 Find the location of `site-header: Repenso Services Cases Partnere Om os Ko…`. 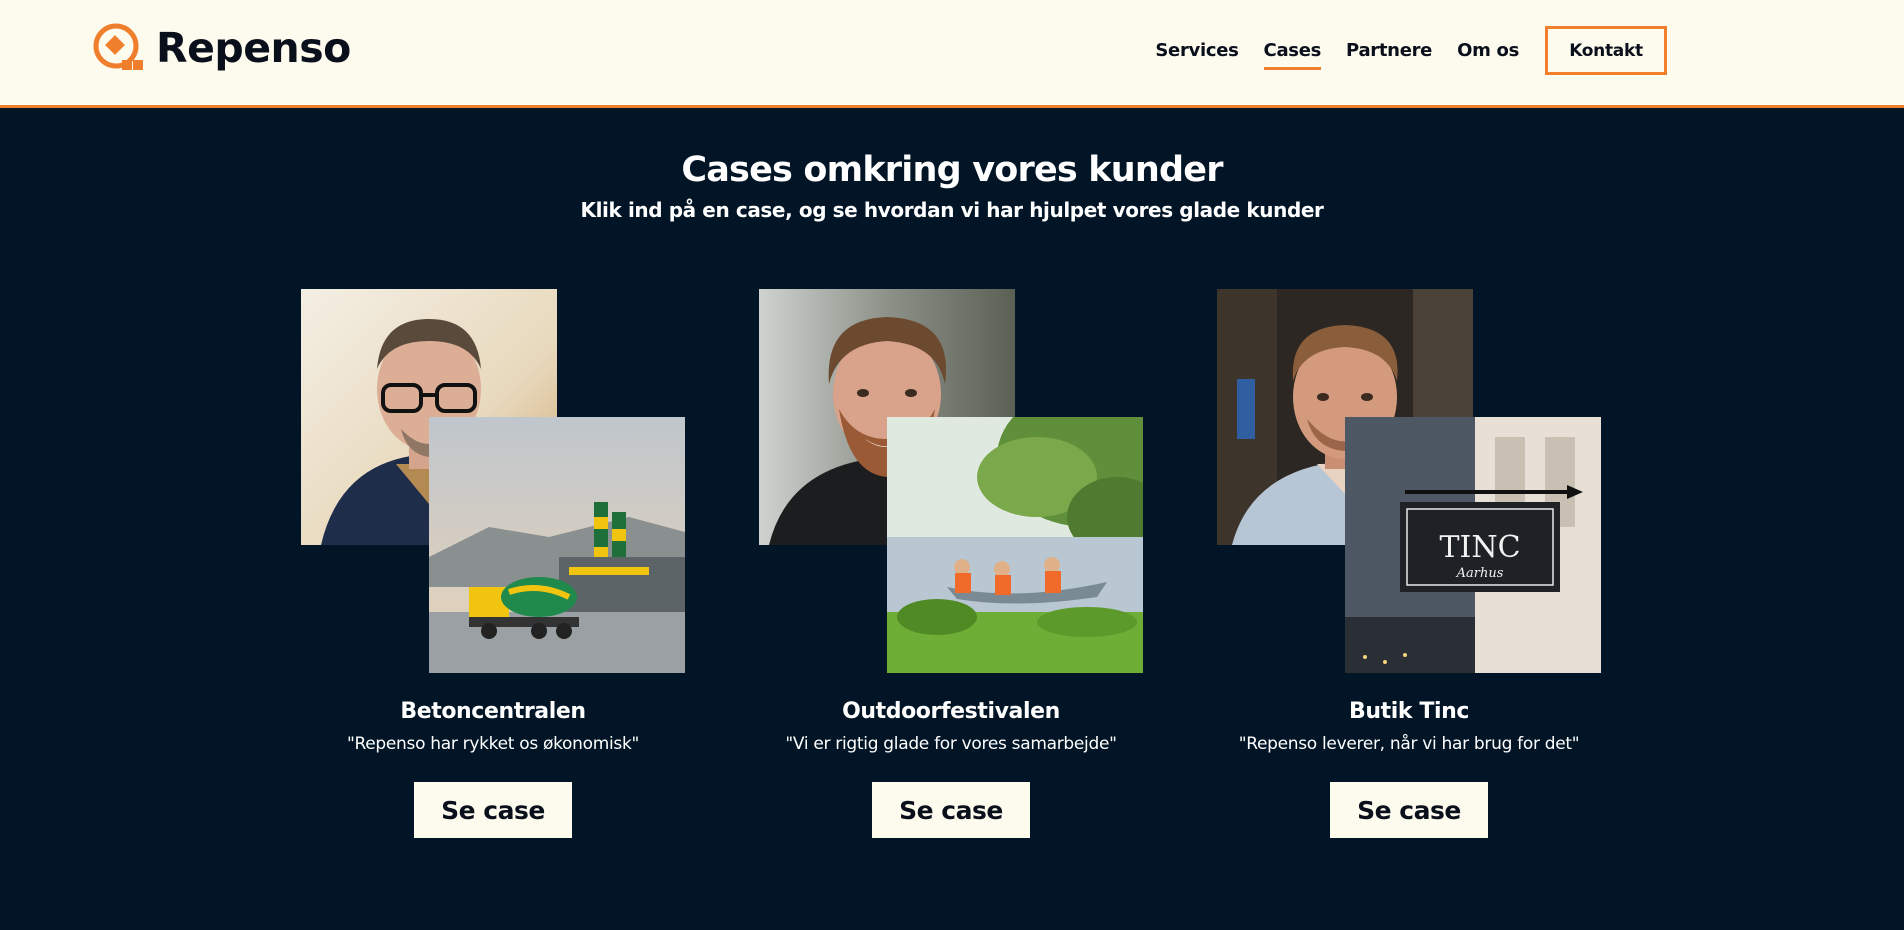

site-header: Repenso Services Cases Partnere Om os Ko… is located at coordinates (952, 54).